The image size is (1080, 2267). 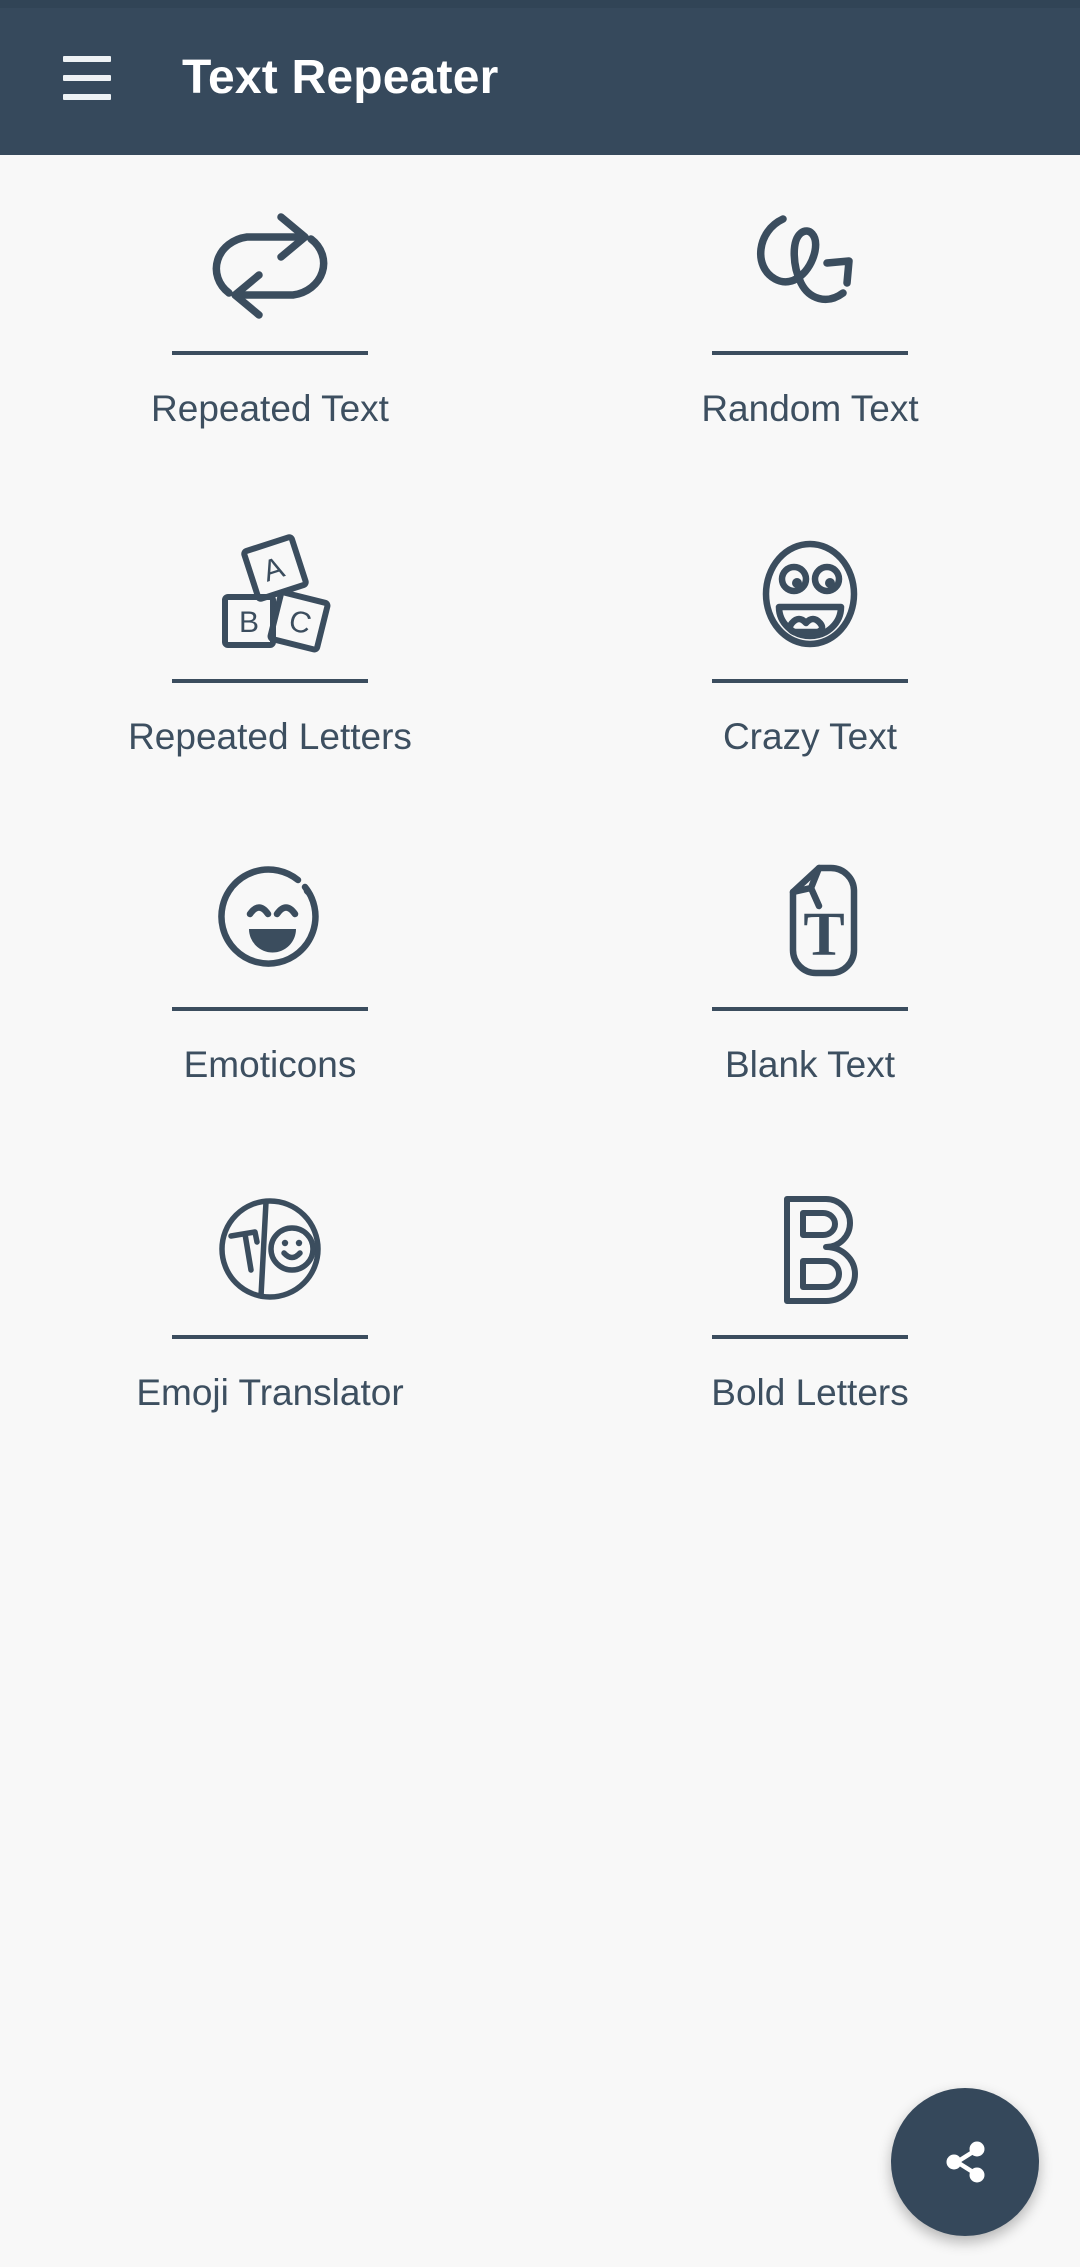 I want to click on tile-emoticons: Emoticons, so click(x=270, y=975).